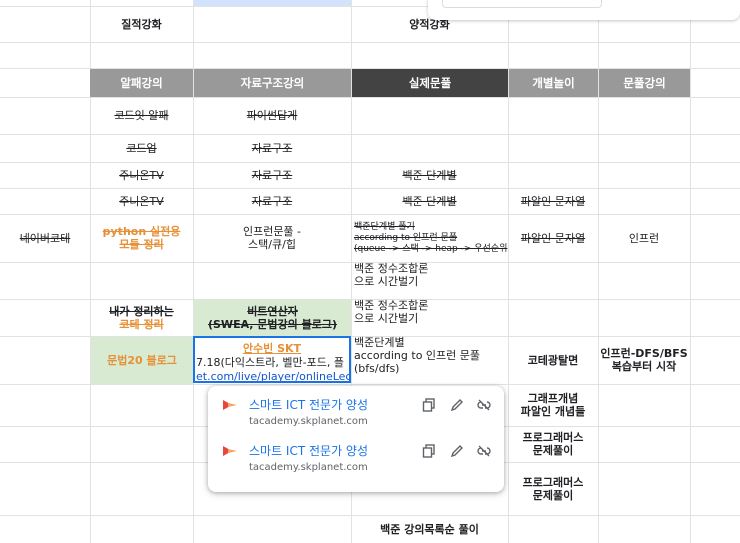 This screenshot has height=543, width=740. What do you see at coordinates (431, 248) in the screenshot?
I see `cell-line: (queue -> 스택 -> heap -> 우선순위` at bounding box center [431, 248].